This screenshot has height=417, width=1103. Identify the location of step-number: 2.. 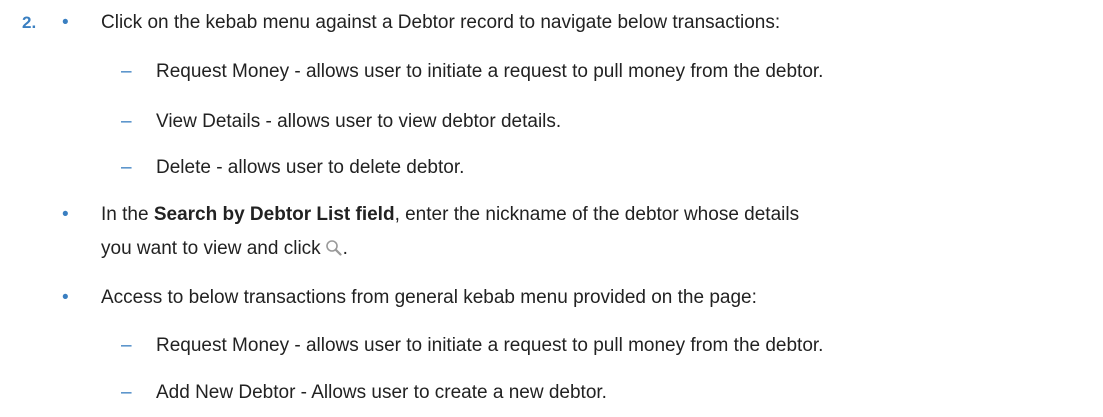
(29, 22).